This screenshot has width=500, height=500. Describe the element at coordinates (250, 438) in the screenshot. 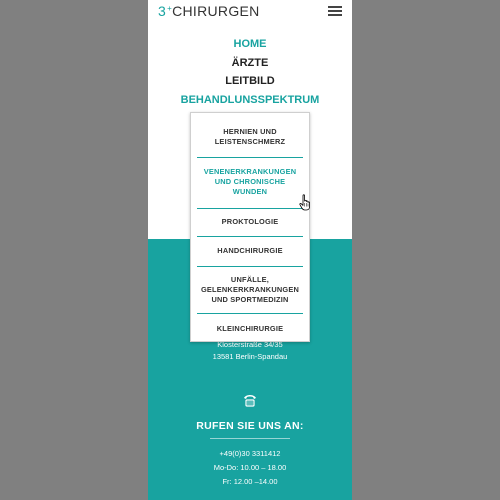

I see `call-divider` at that location.